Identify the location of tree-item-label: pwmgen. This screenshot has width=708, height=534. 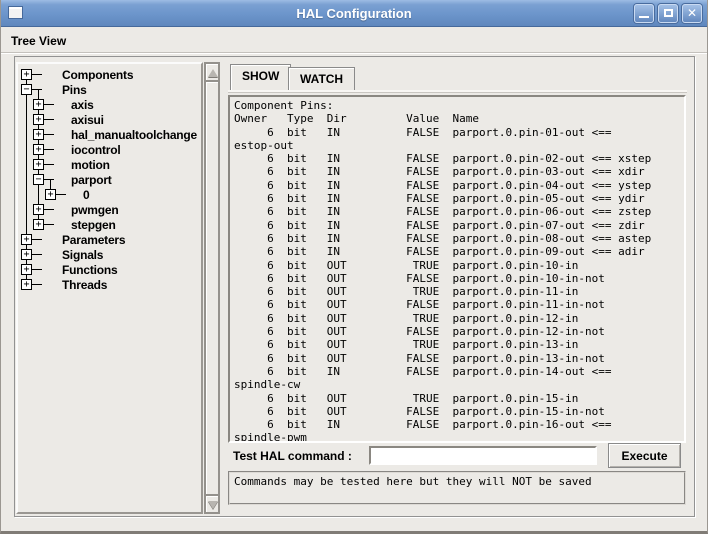
(95, 210).